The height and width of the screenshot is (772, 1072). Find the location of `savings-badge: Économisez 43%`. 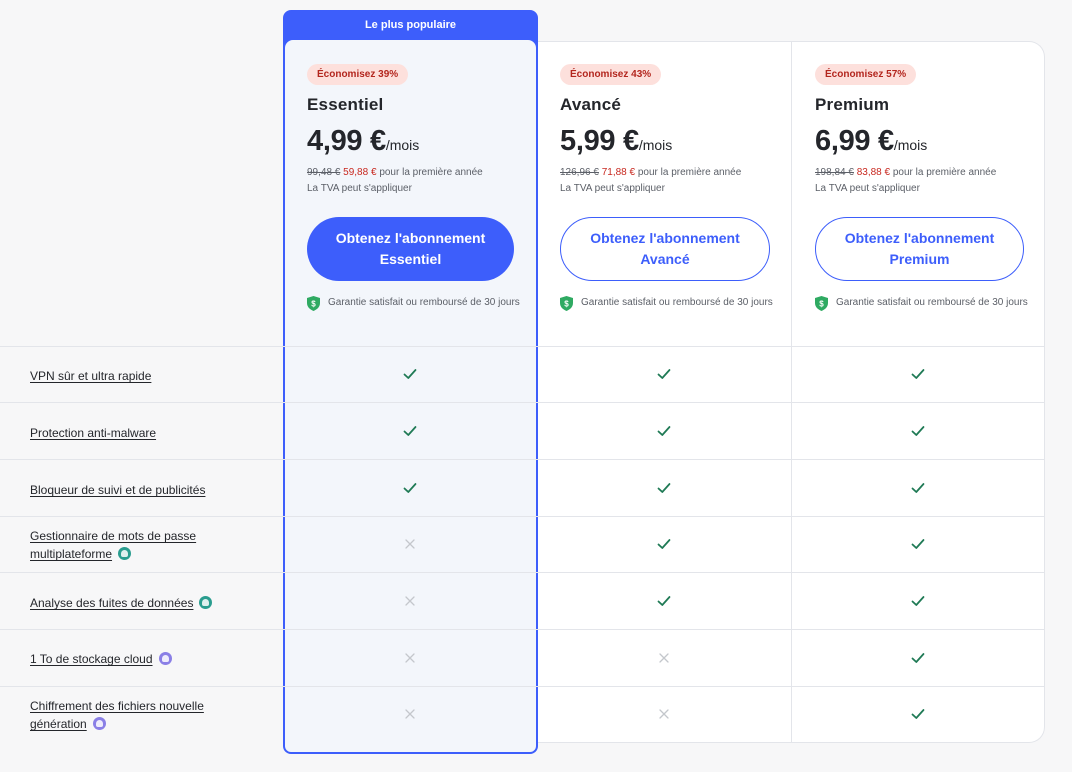

savings-badge: Économisez 43% is located at coordinates (611, 74).